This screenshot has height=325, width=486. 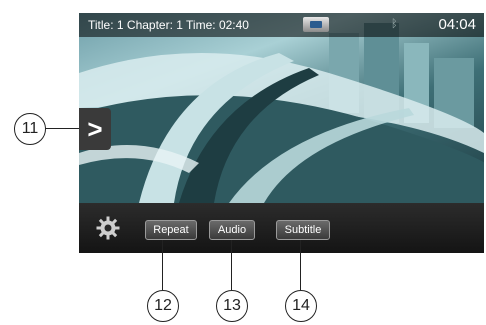 I want to click on bottom-toolbar: Repeat Audio Subtitle, so click(x=281, y=228).